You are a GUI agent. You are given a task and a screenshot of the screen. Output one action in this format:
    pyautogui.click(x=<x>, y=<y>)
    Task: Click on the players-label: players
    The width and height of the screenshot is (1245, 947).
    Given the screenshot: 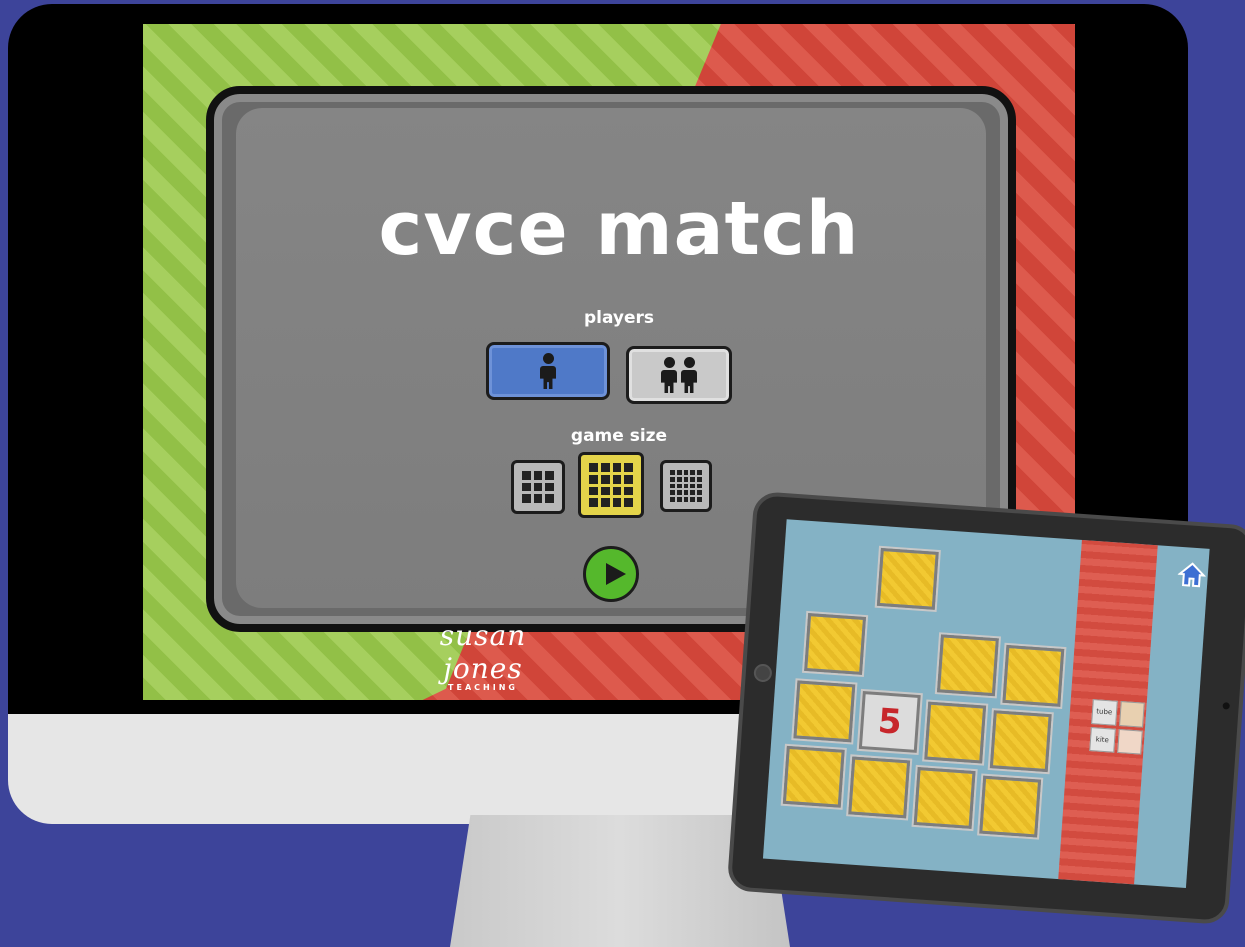 What is the action you would take?
    pyautogui.click(x=619, y=318)
    